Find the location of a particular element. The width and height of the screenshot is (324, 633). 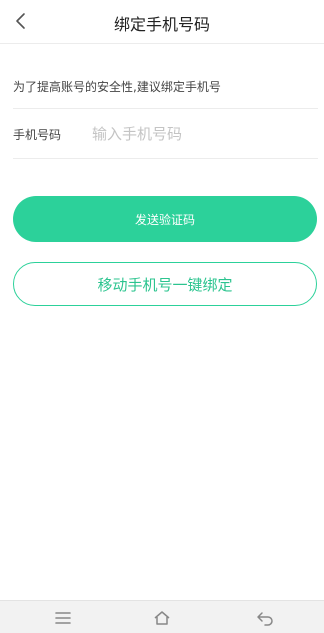

nav-back-button is located at coordinates (265, 618).